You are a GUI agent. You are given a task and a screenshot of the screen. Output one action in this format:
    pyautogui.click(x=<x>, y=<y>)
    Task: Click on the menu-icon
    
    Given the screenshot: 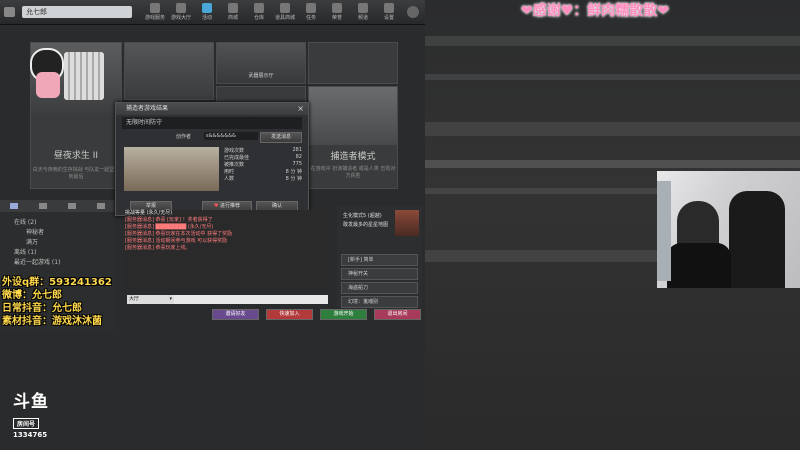 What is the action you would take?
    pyautogui.click(x=9, y=12)
    